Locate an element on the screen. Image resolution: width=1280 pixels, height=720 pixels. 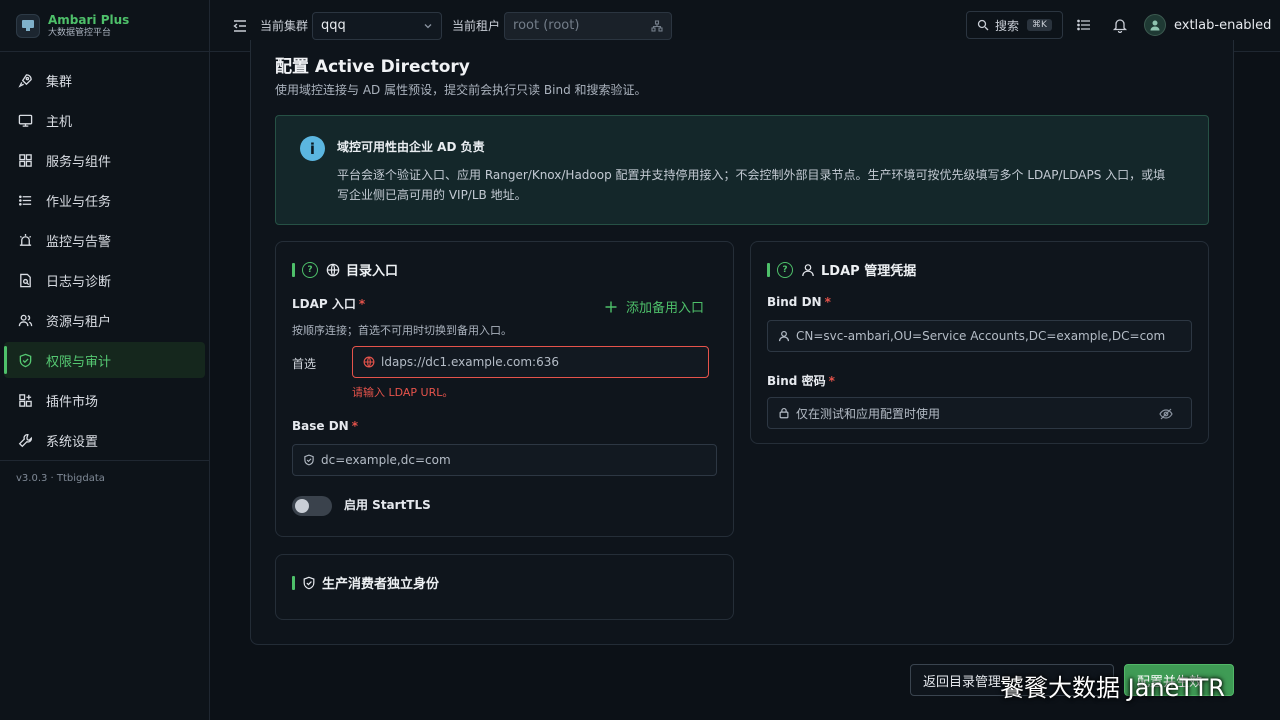
ldap-entry-label-text: LDAP 入口 is located at coordinates (324, 304).